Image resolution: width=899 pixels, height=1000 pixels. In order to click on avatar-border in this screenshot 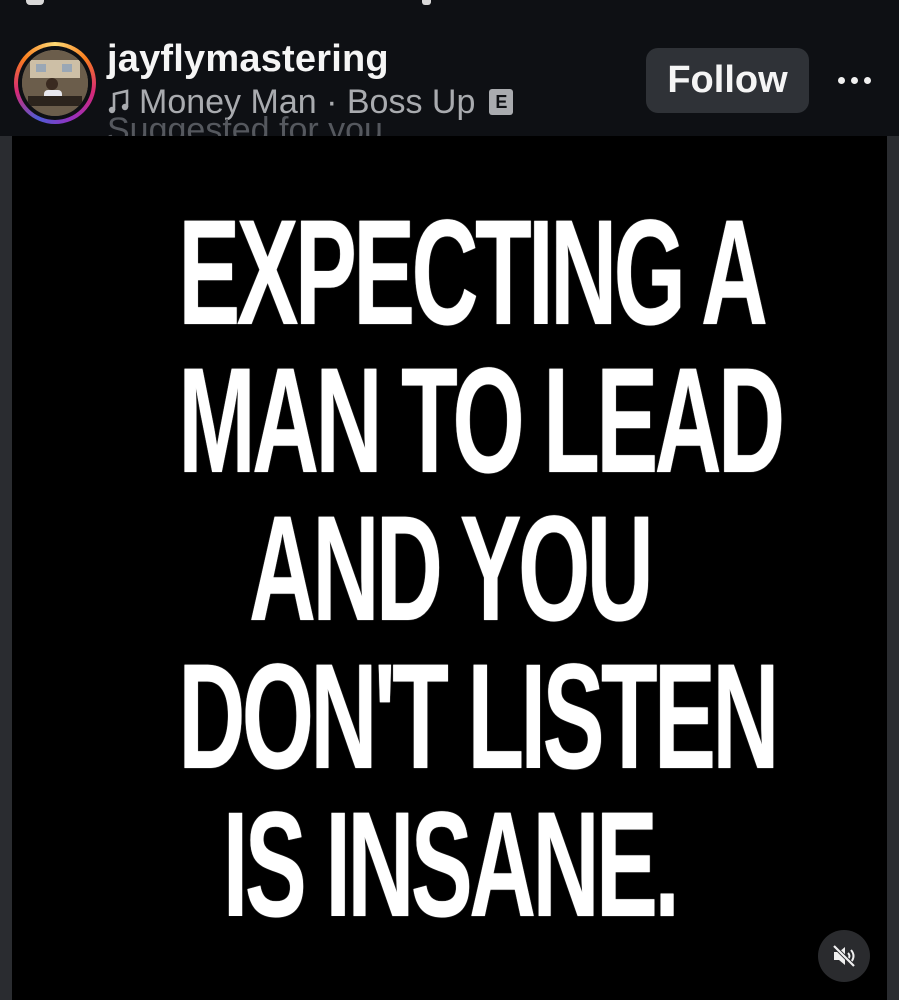, I will do `click(55, 83)`.